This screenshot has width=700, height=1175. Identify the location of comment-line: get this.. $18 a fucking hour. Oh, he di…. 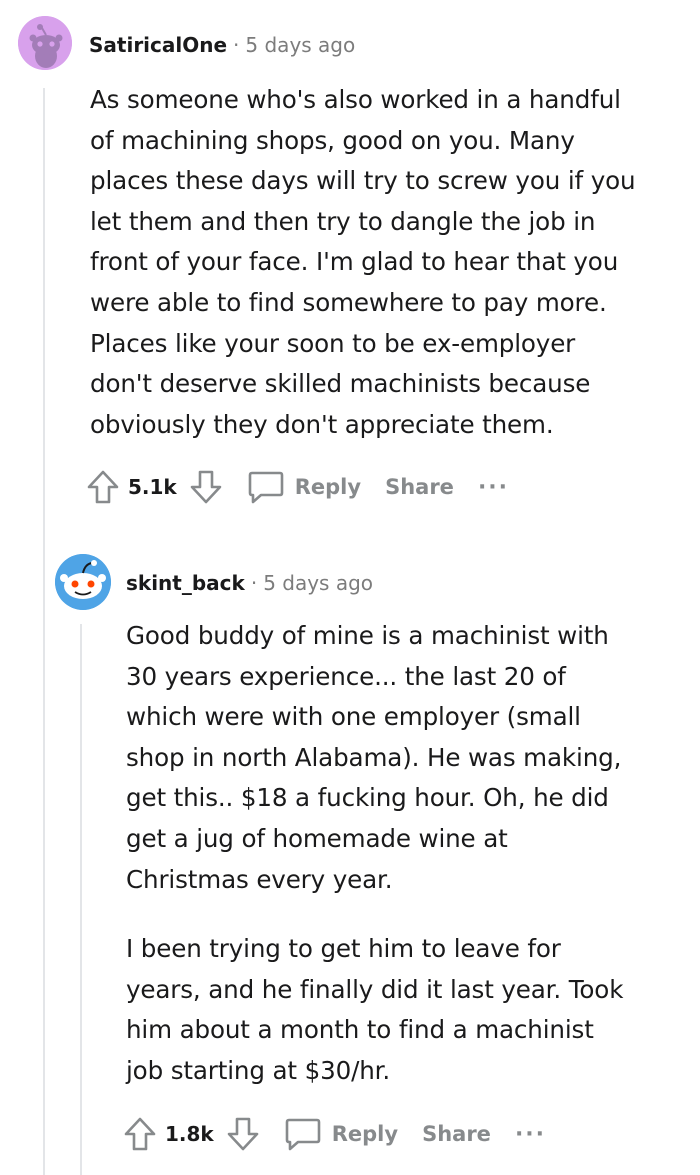
(367, 798).